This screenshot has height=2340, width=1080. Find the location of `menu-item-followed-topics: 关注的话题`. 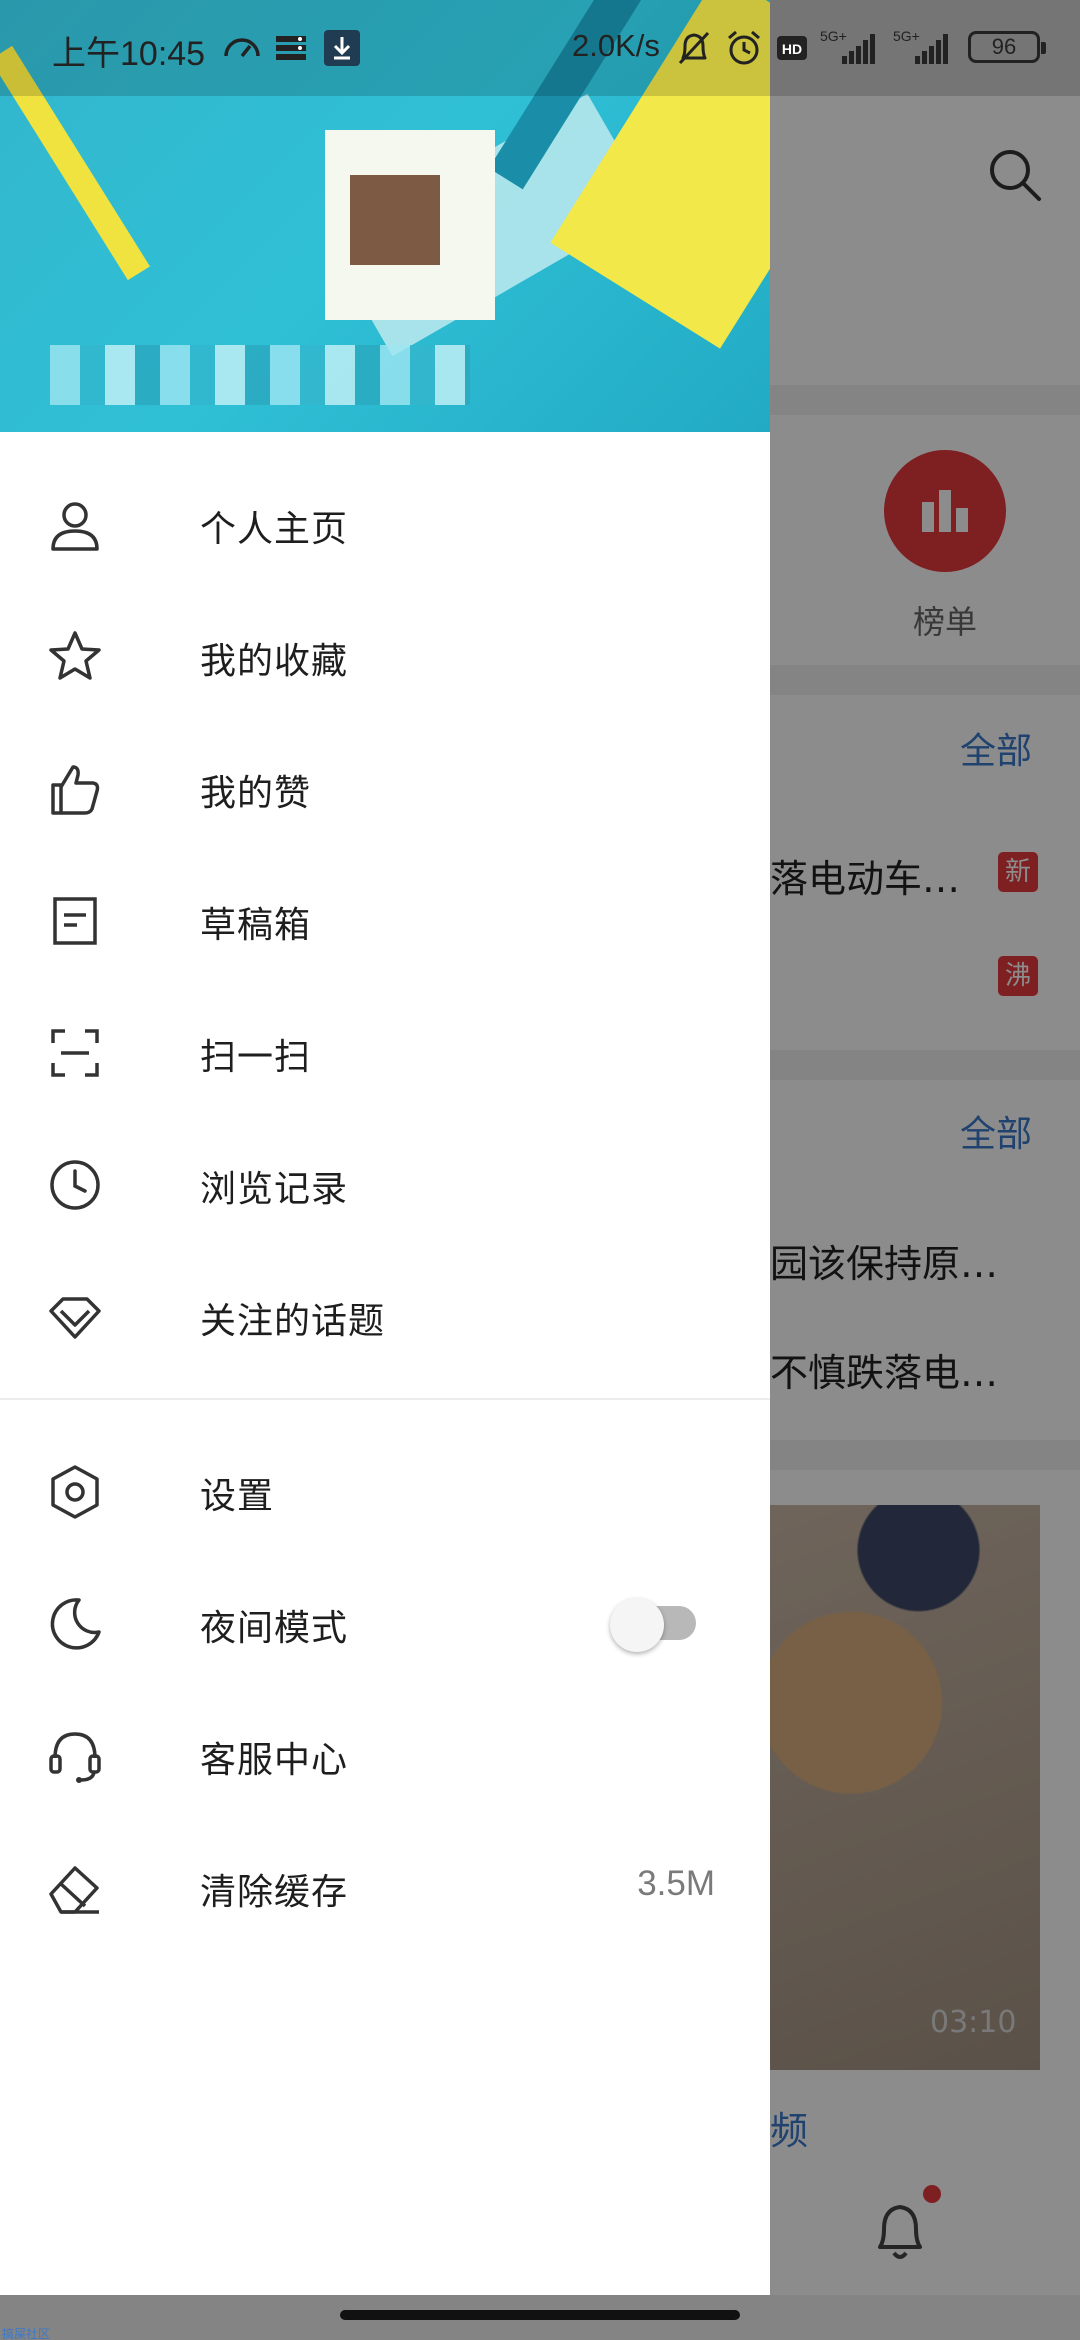

menu-item-followed-topics: 关注的话题 is located at coordinates (385, 1313).